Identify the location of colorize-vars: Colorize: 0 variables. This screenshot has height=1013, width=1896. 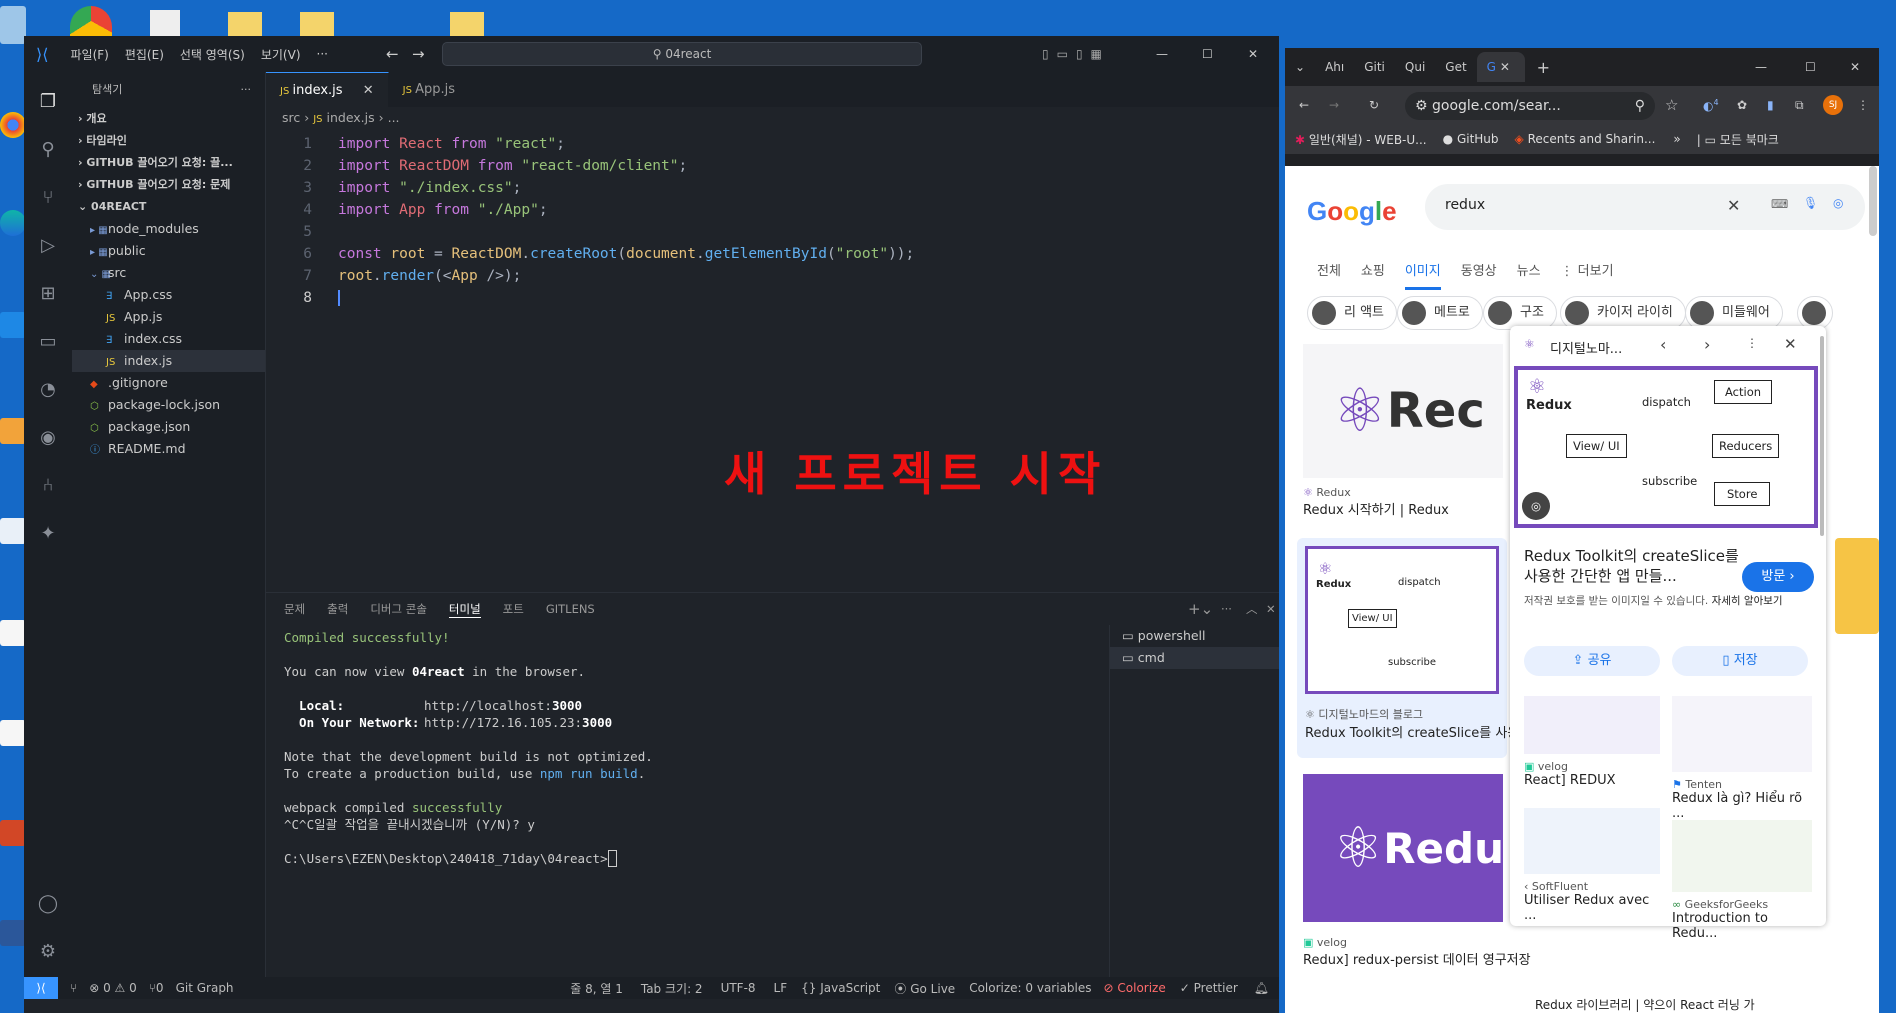
(1030, 988).